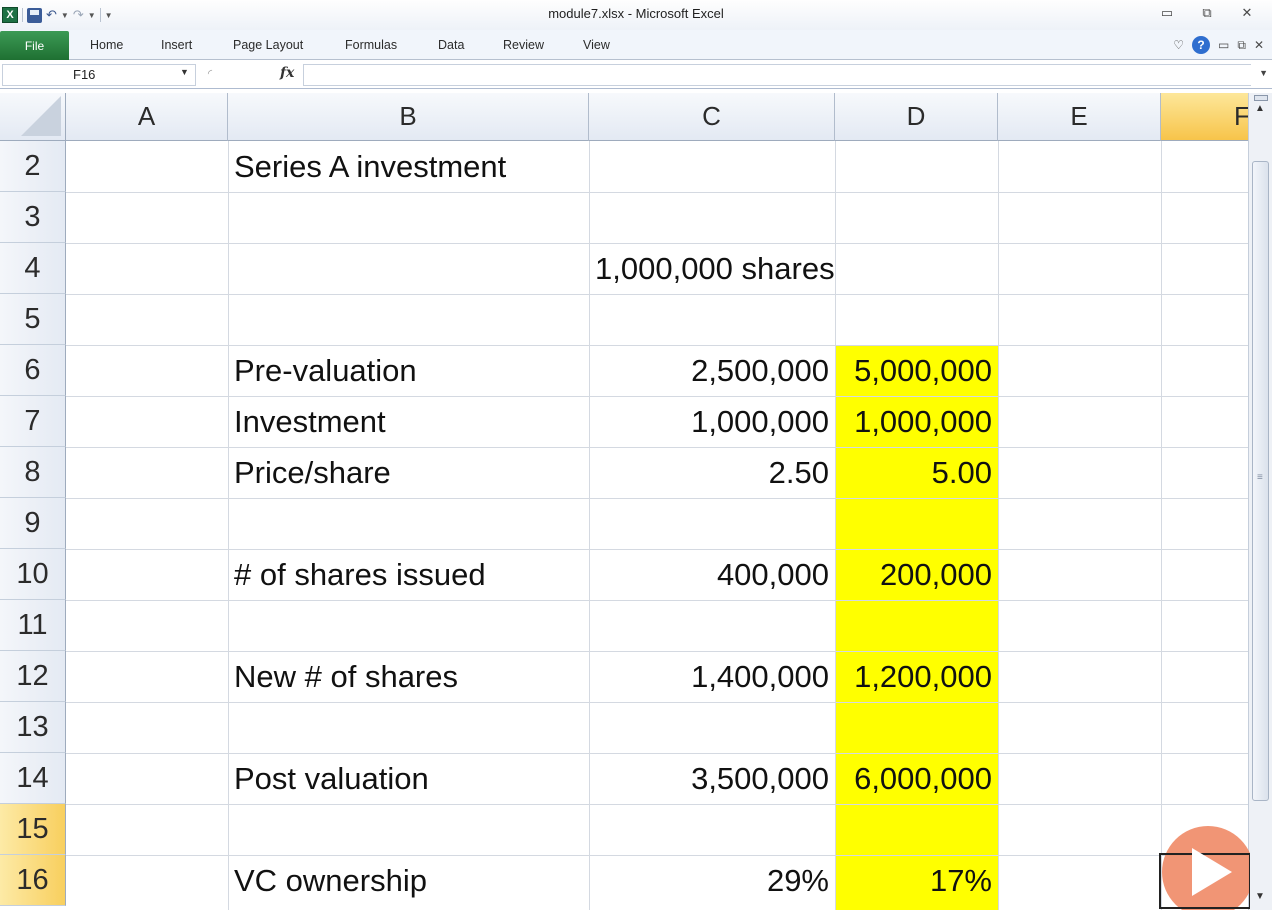 This screenshot has height=910, width=1272. What do you see at coordinates (916, 370) in the screenshot?
I see `cell-d6: 5,000,000` at bounding box center [916, 370].